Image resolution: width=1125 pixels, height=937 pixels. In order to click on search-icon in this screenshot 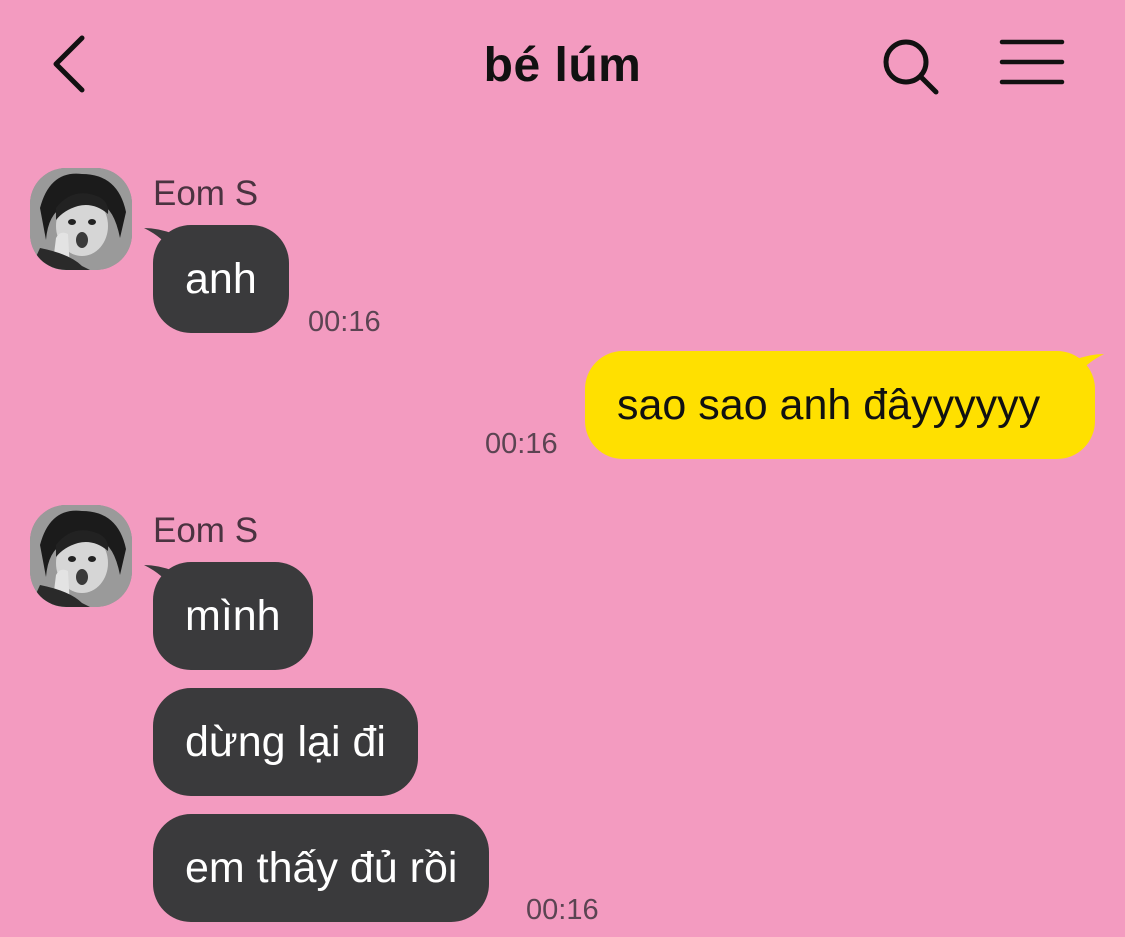, I will do `click(911, 67)`.